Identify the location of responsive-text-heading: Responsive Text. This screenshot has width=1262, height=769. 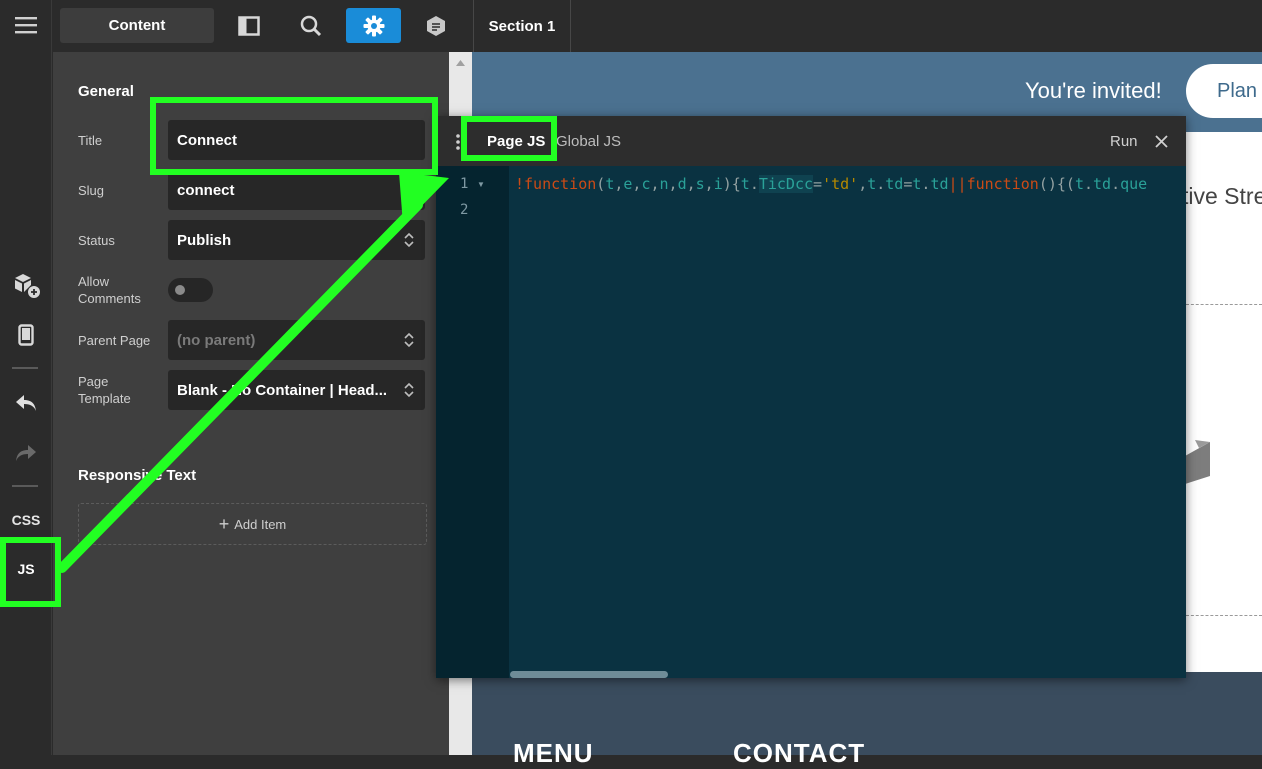
(137, 475).